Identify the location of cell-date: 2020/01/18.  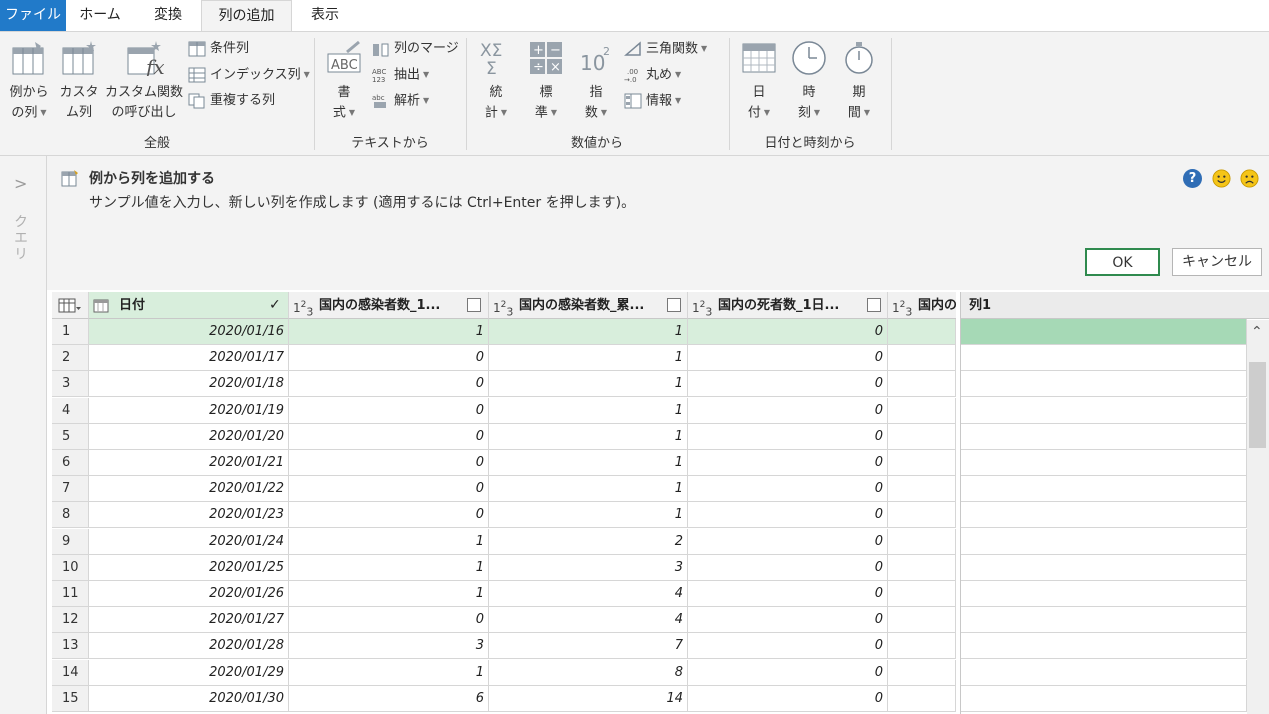
(189, 384).